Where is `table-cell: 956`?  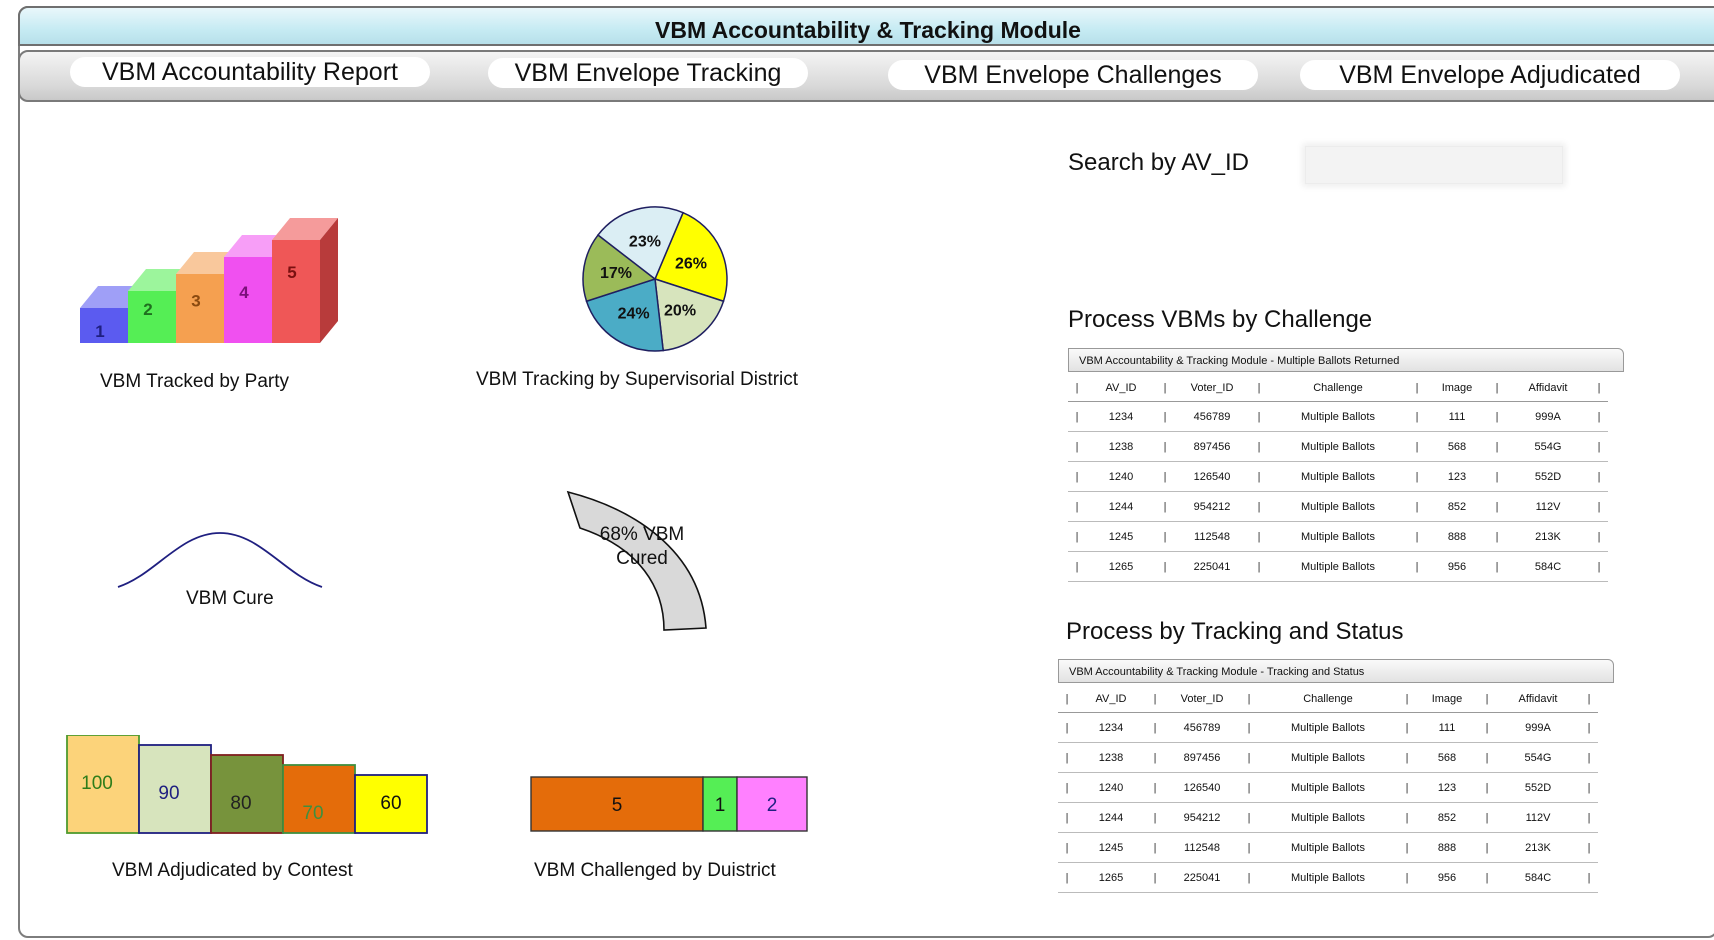
table-cell: 956 is located at coordinates (1457, 566).